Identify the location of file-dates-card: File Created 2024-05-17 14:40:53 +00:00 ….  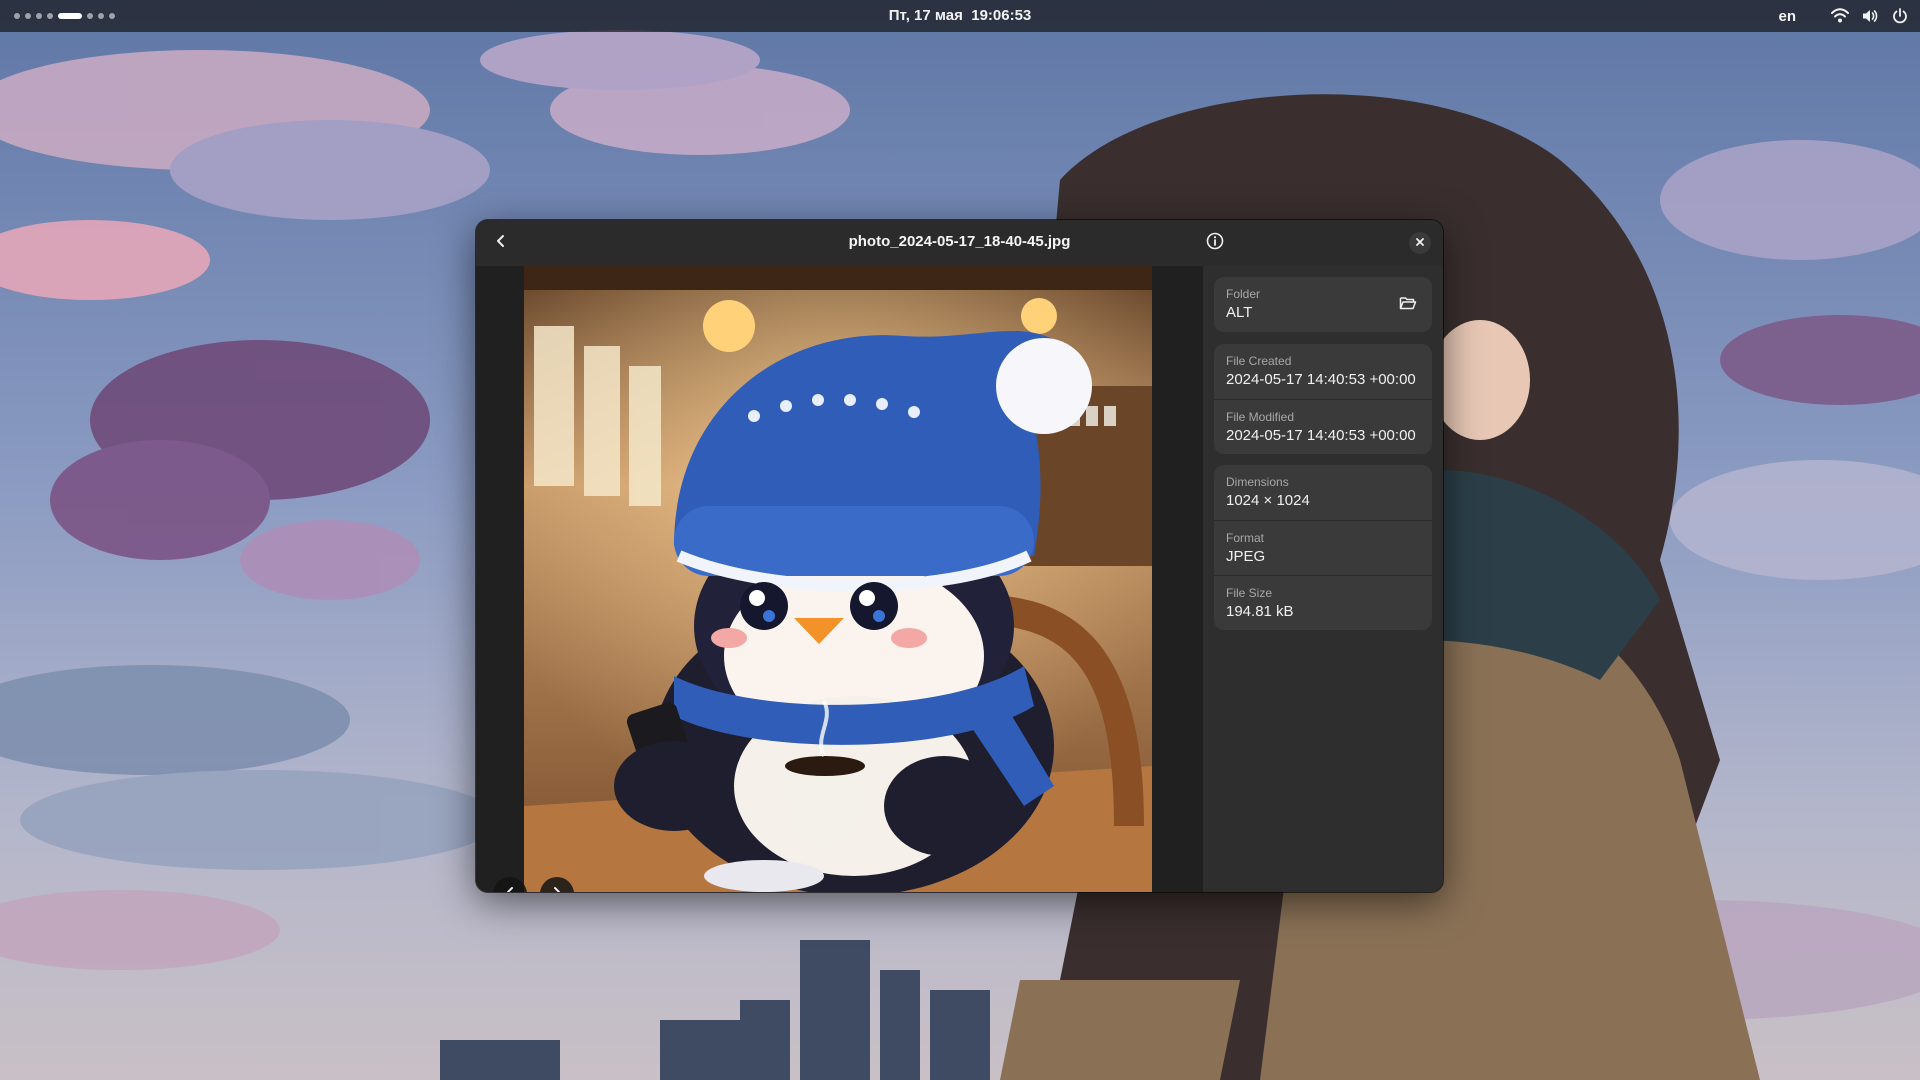
(1323, 399).